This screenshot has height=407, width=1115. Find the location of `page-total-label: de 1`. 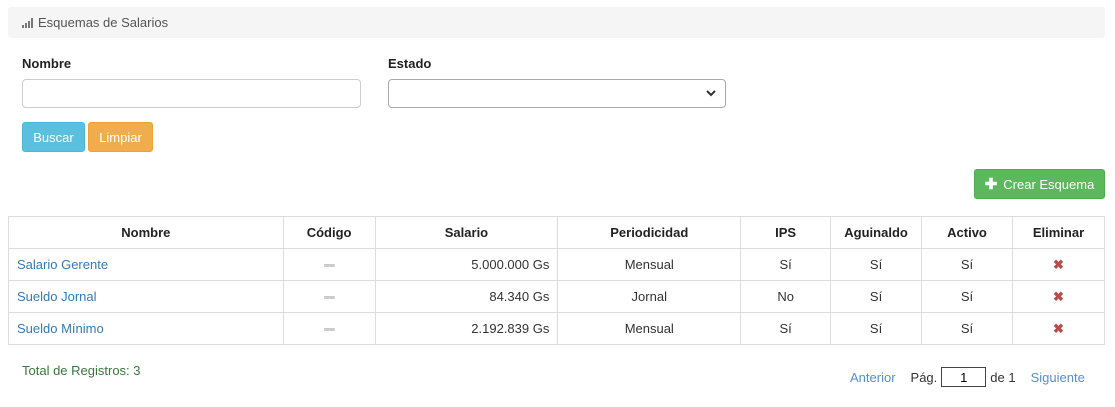

page-total-label: de 1 is located at coordinates (1003, 377).